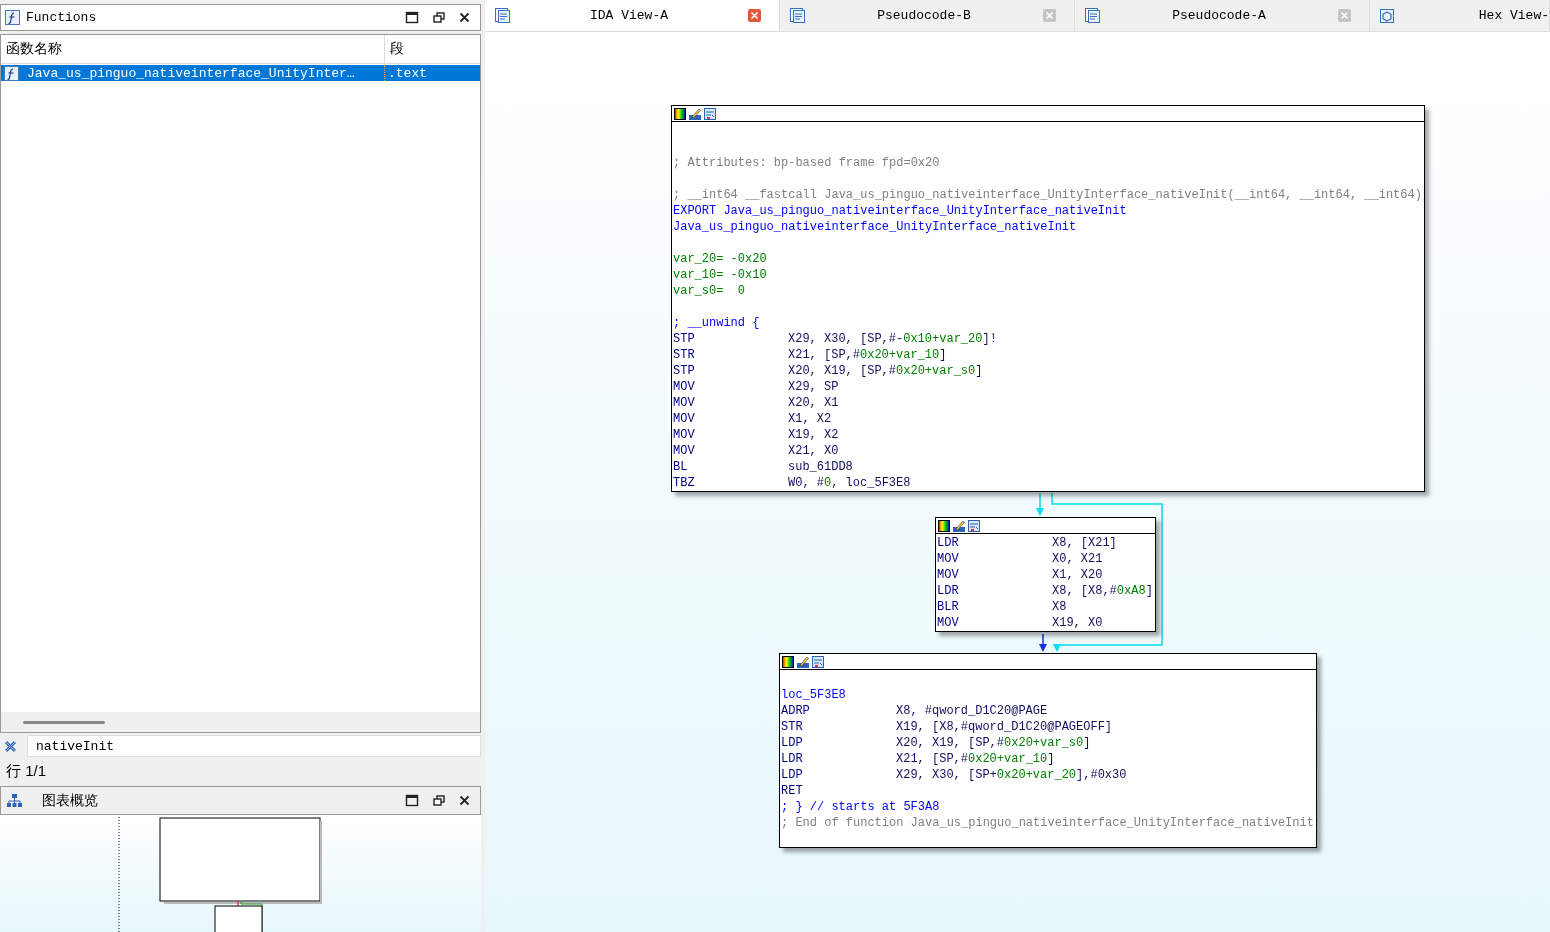 This screenshot has height=932, width=1550. Describe the element at coordinates (632, 15) in the screenshot. I see `tab: IDA View-A` at that location.